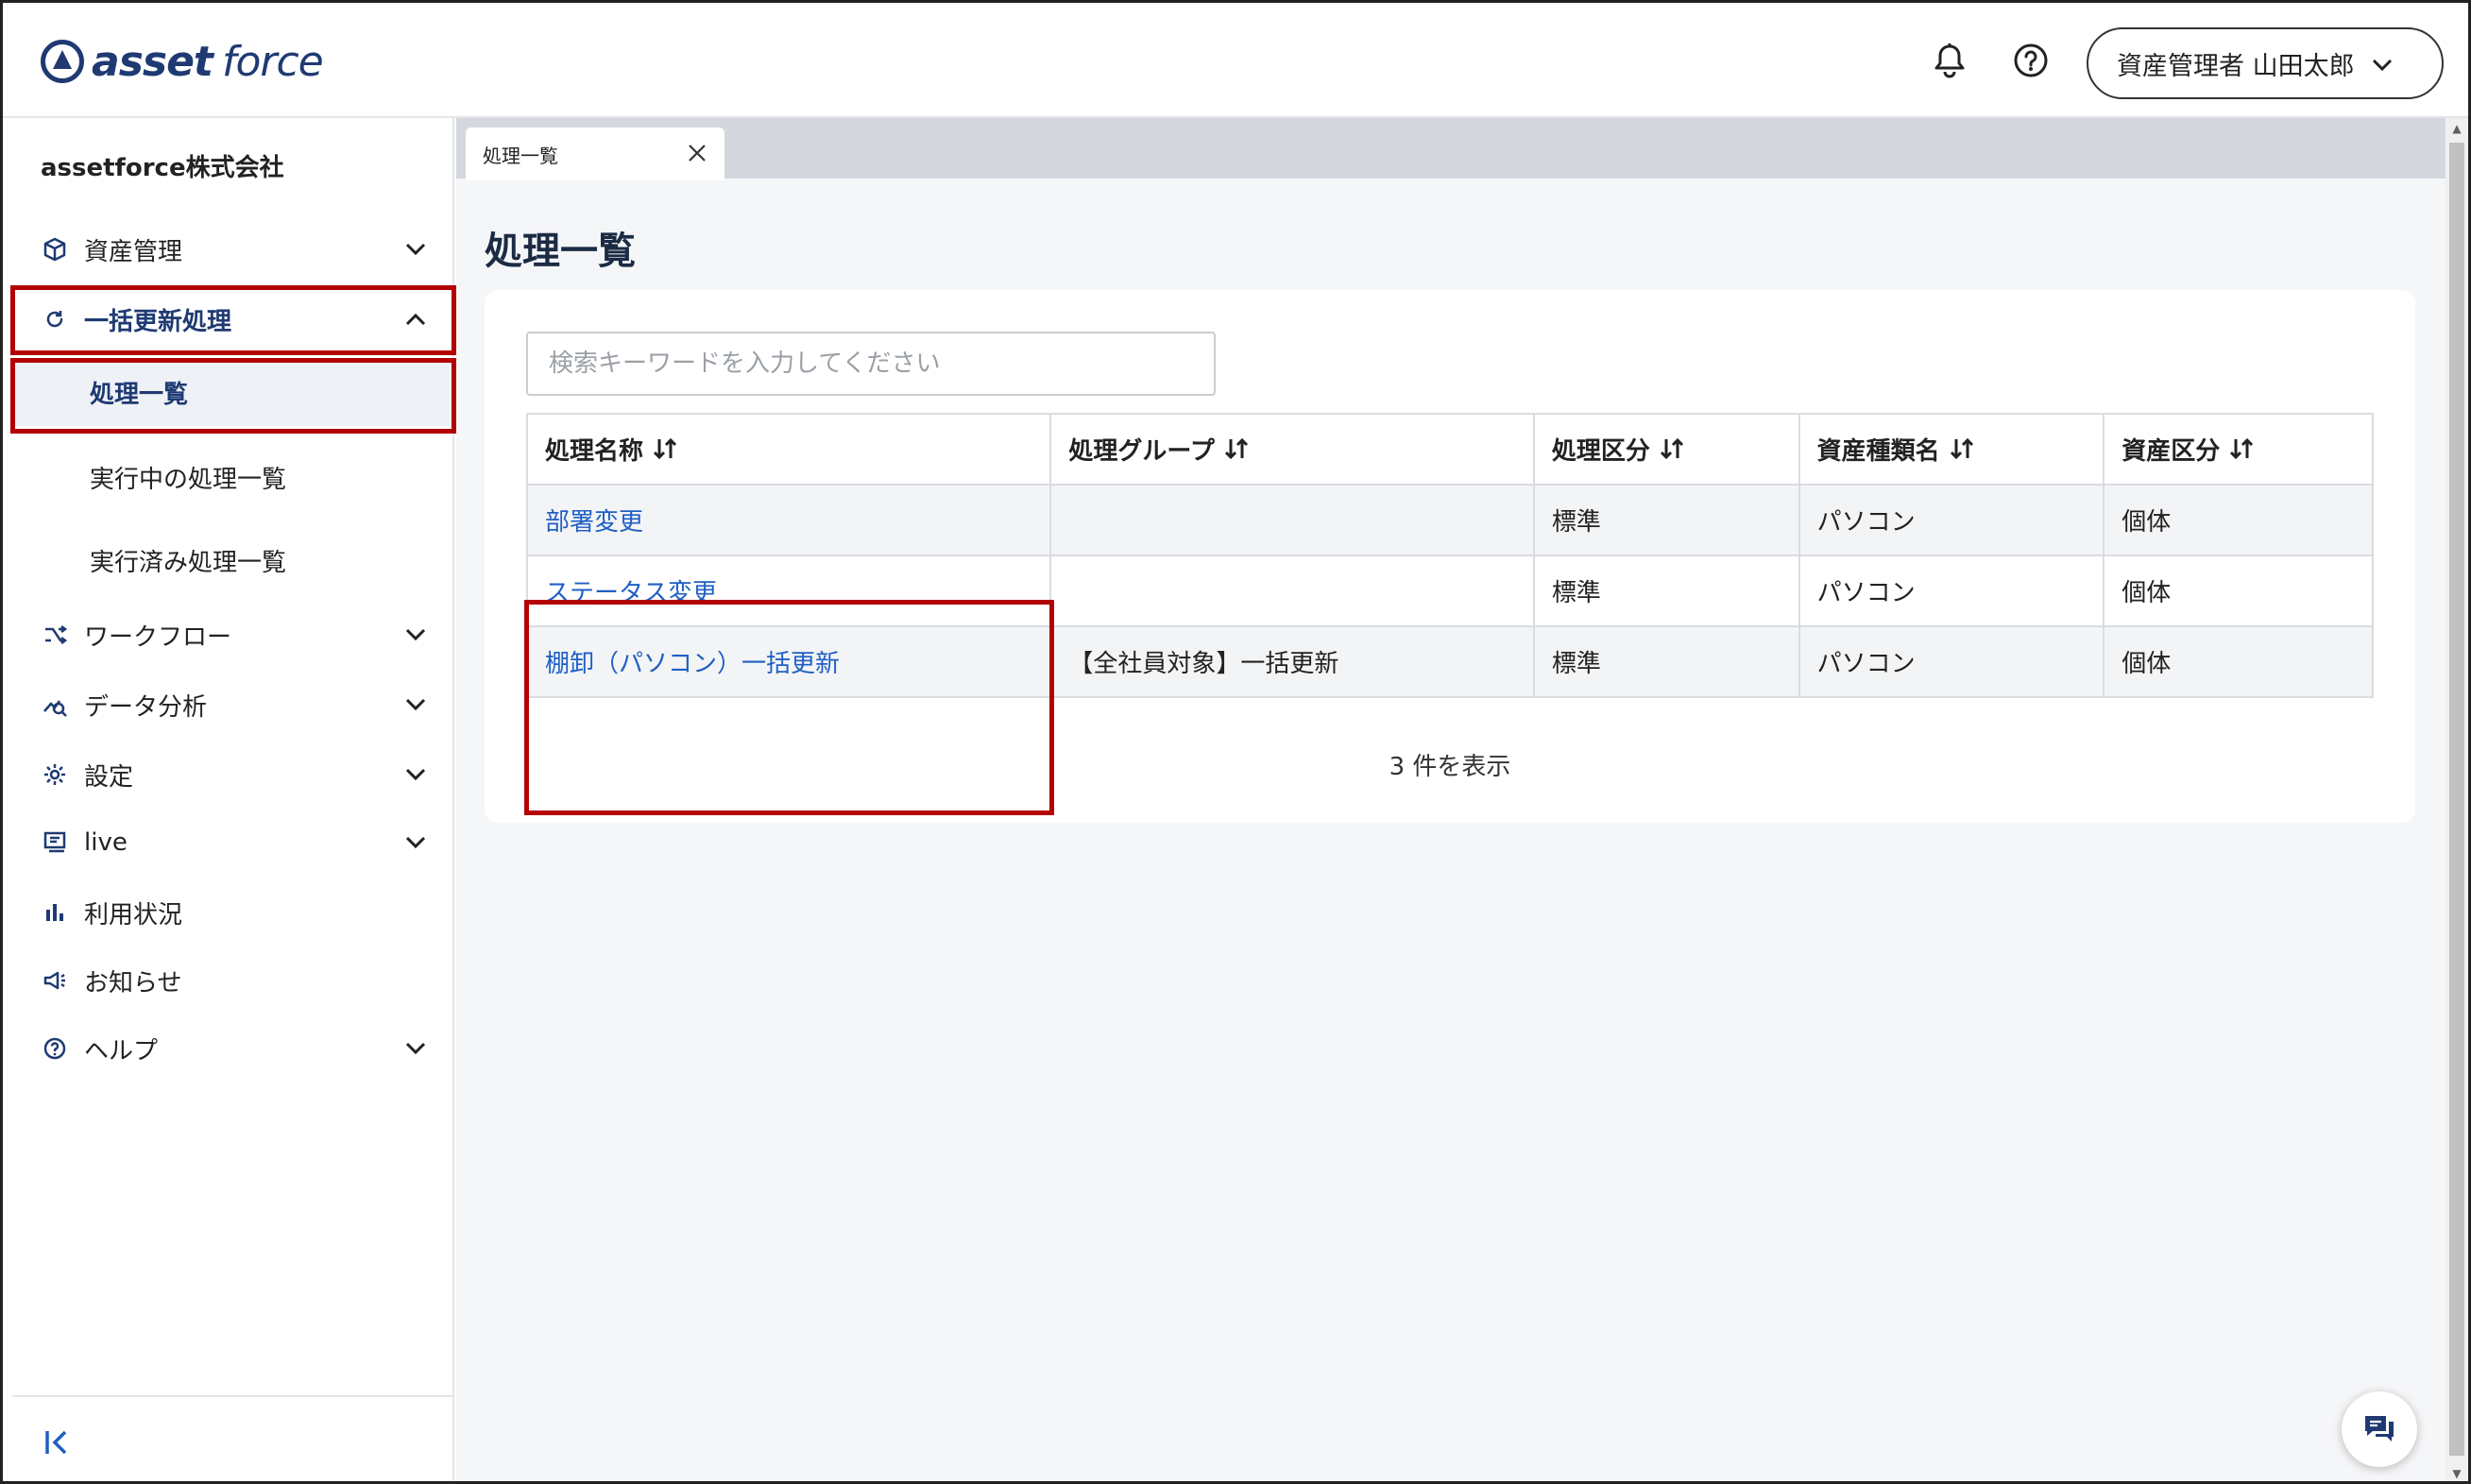 This screenshot has width=2471, height=1484. Describe the element at coordinates (1235, 61) in the screenshot. I see `app-header: asset force 資産管理者 山田太郎` at that location.